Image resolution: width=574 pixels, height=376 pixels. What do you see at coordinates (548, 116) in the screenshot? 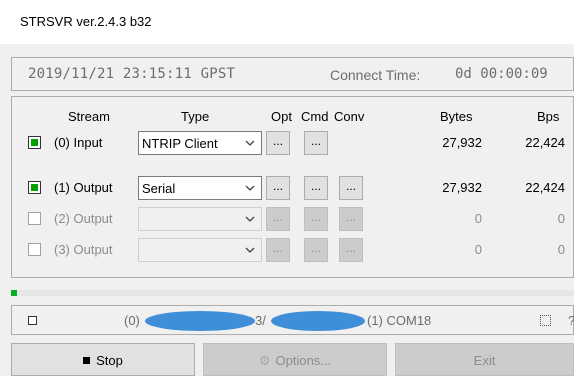
I see `header-bps: Bps` at bounding box center [548, 116].